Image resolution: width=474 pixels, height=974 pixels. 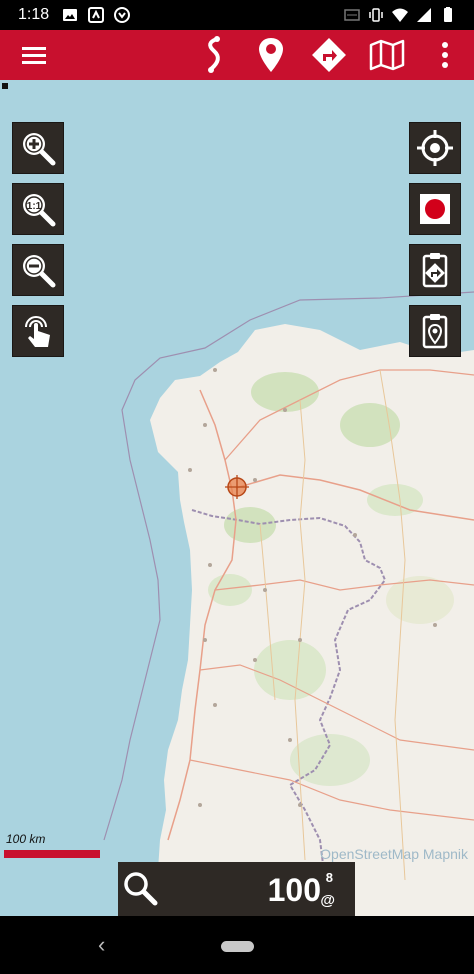 I want to click on back-icon: ‹, so click(x=101, y=945).